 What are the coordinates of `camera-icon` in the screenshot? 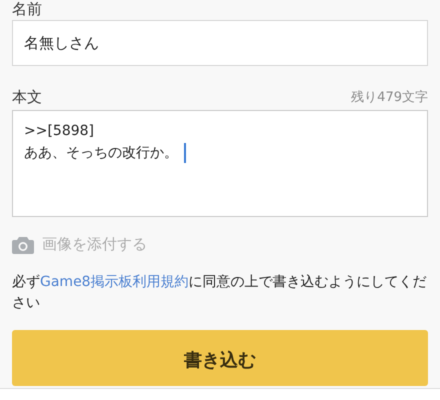 It's located at (23, 245).